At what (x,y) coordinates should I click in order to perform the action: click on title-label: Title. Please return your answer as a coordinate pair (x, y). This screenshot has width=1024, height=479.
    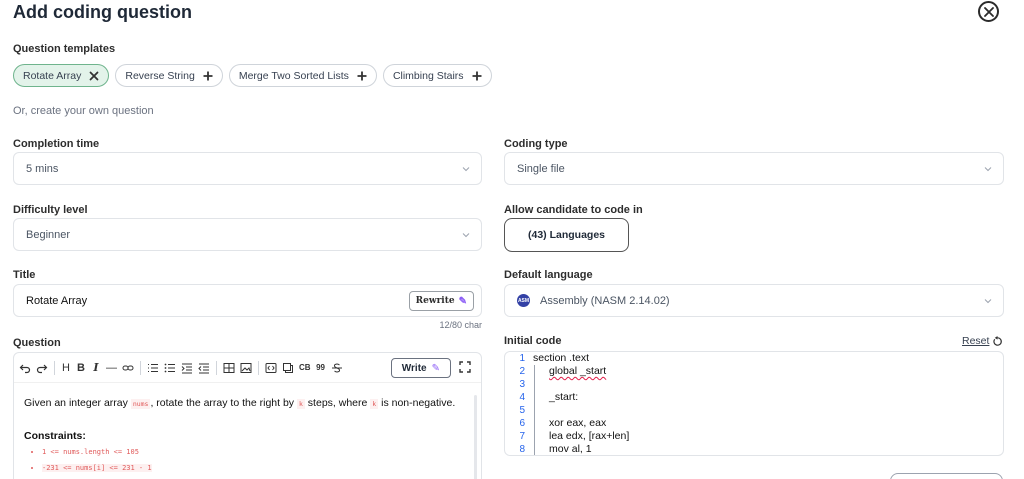
    Looking at the image, I should click on (24, 275).